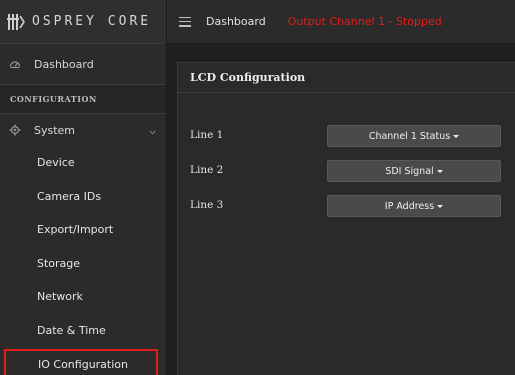 The width and height of the screenshot is (515, 375). Describe the element at coordinates (83, 264) in the screenshot. I see `sidebar-item-storage: Storage` at that location.